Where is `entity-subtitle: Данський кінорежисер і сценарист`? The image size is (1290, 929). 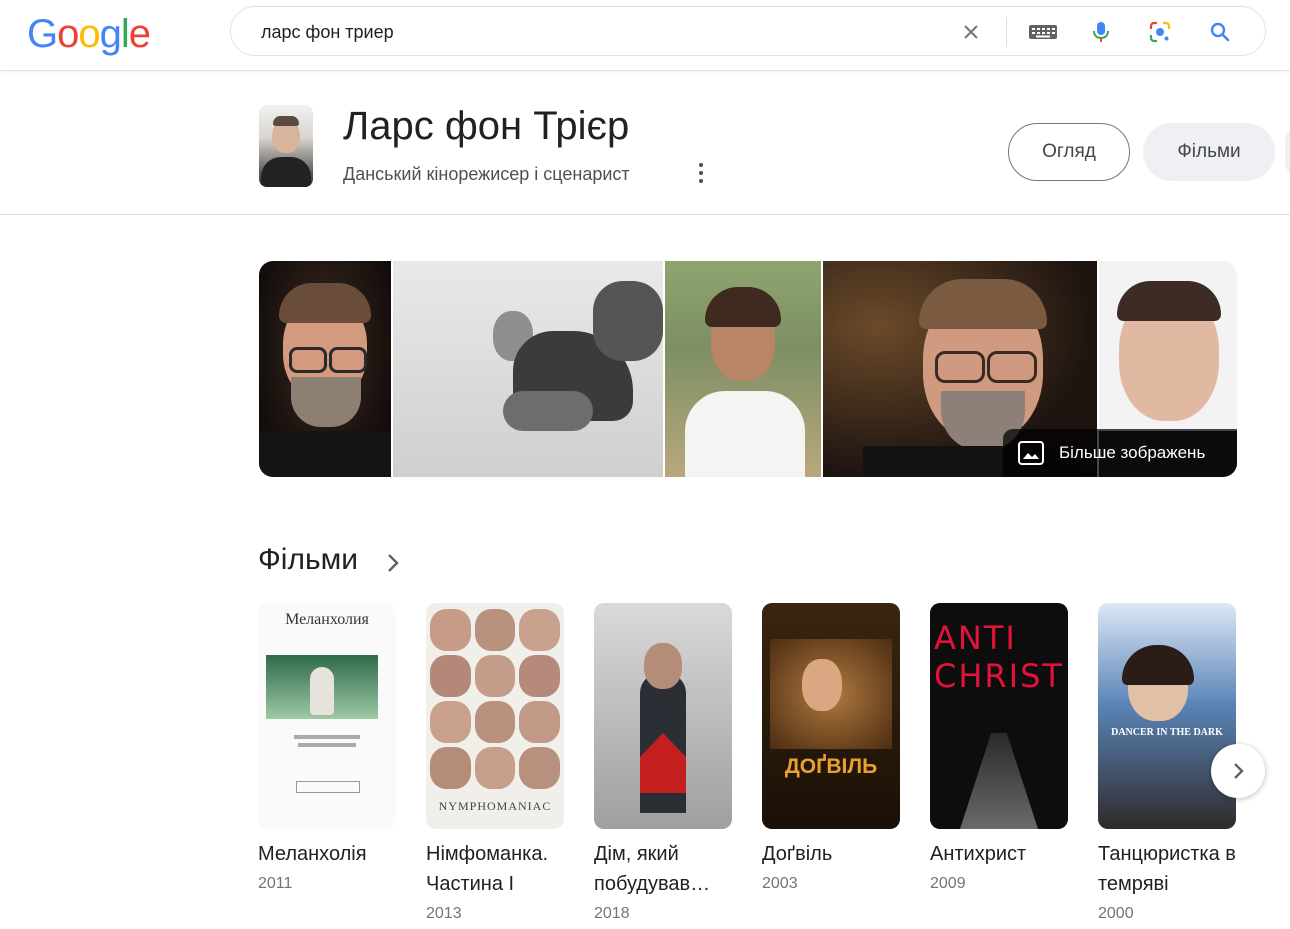 entity-subtitle: Данський кінорежисер і сценарист is located at coordinates (486, 174).